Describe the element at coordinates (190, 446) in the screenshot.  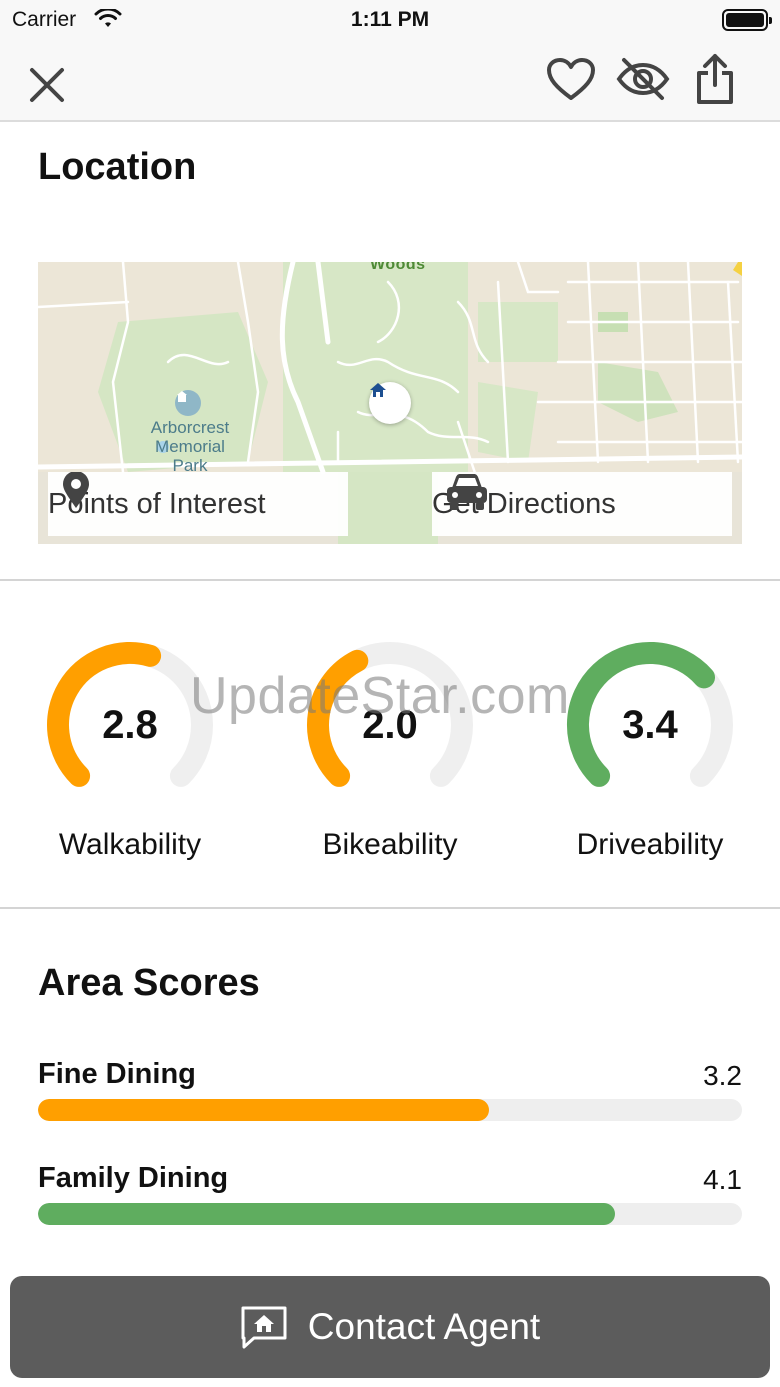
I see `map-label-park: Arborcrest Memorial Park` at that location.